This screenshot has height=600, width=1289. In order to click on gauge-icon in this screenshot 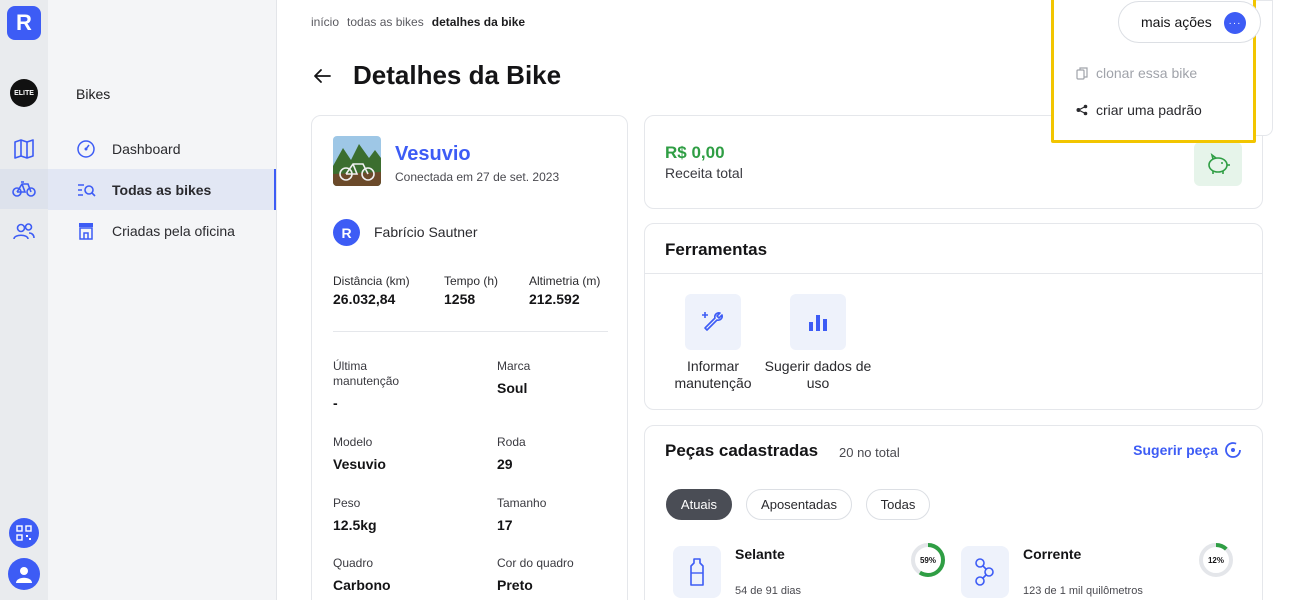, I will do `click(86, 149)`.